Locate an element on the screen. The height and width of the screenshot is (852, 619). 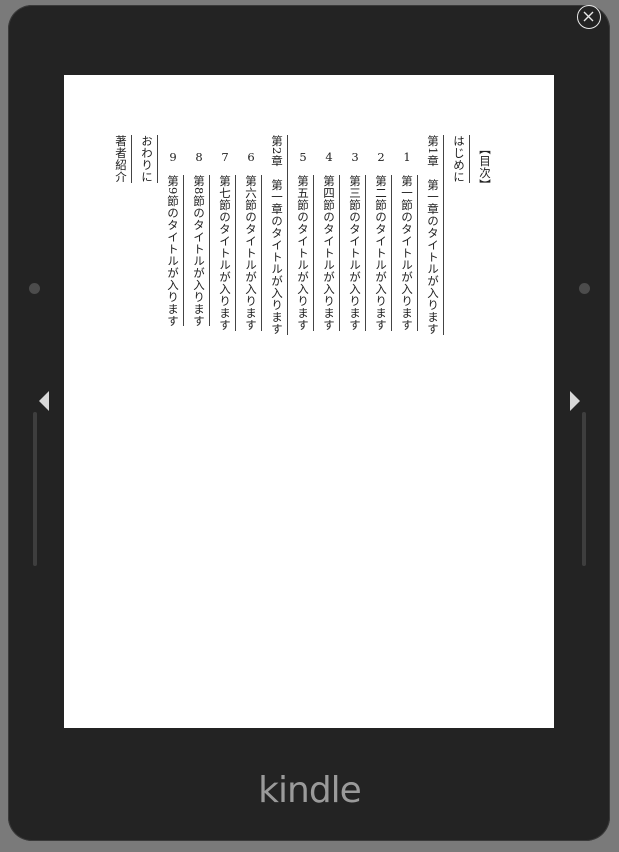
toc-entry-label: 著者紹介 is located at coordinates (123, 159).